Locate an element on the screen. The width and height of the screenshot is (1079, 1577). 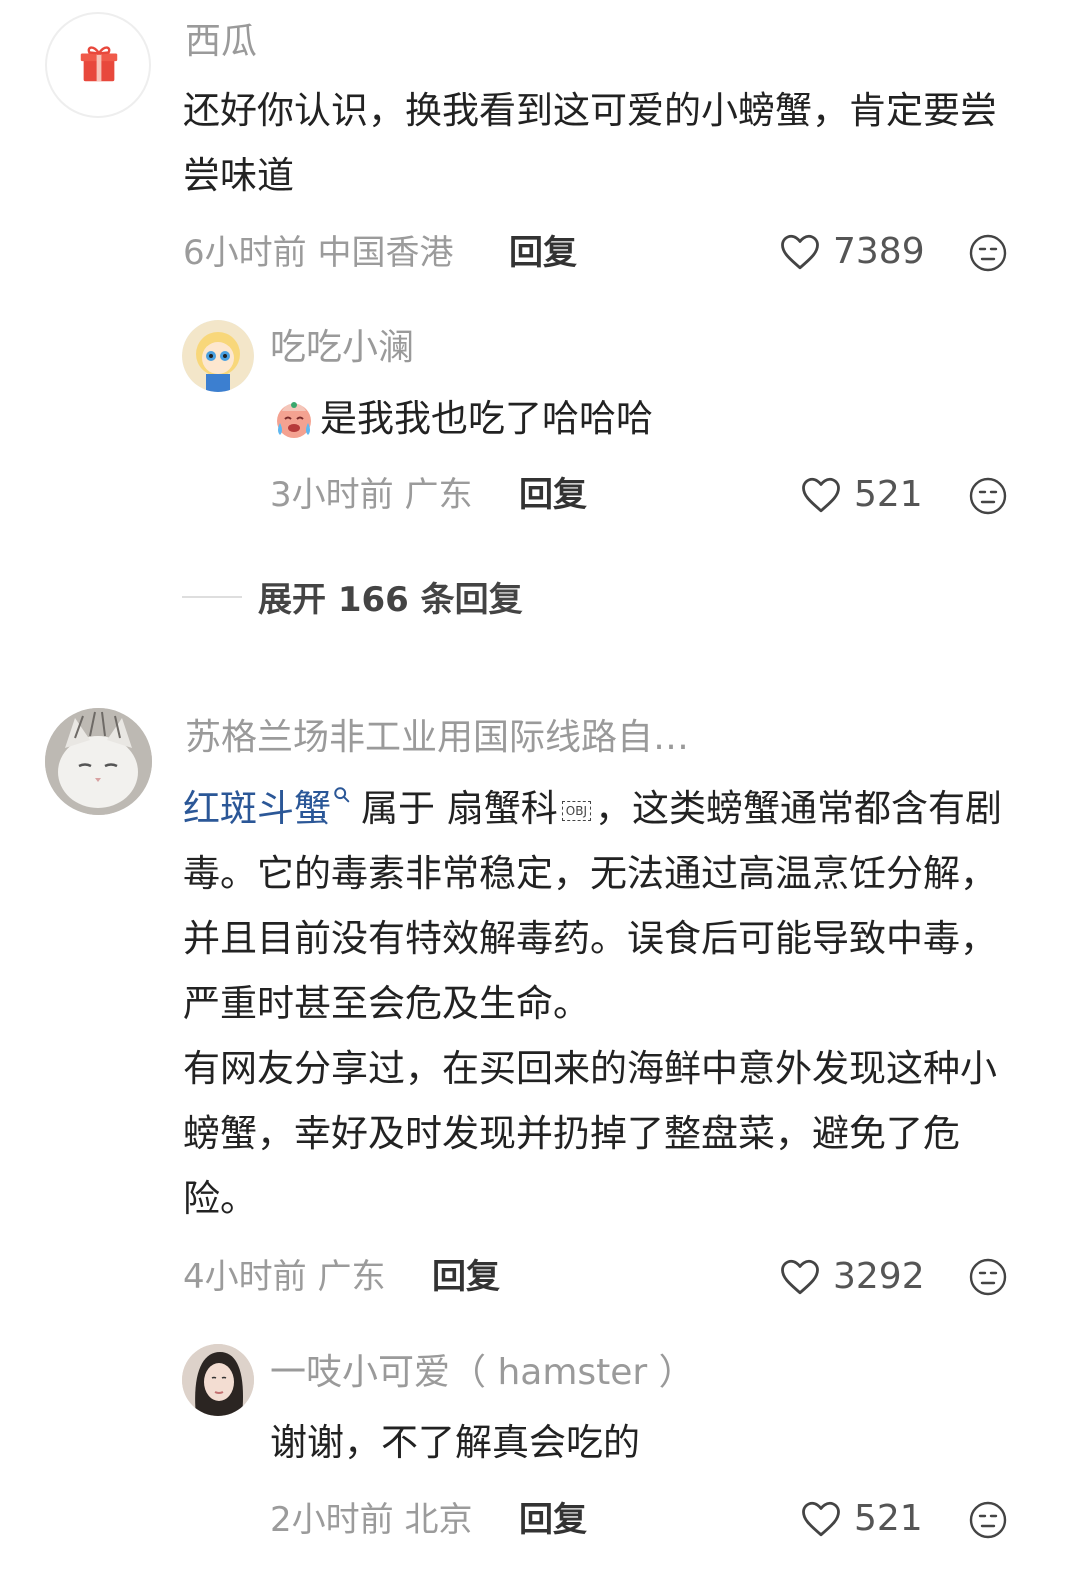
topic-link: 红斑斗蟹 is located at coordinates (257, 808).